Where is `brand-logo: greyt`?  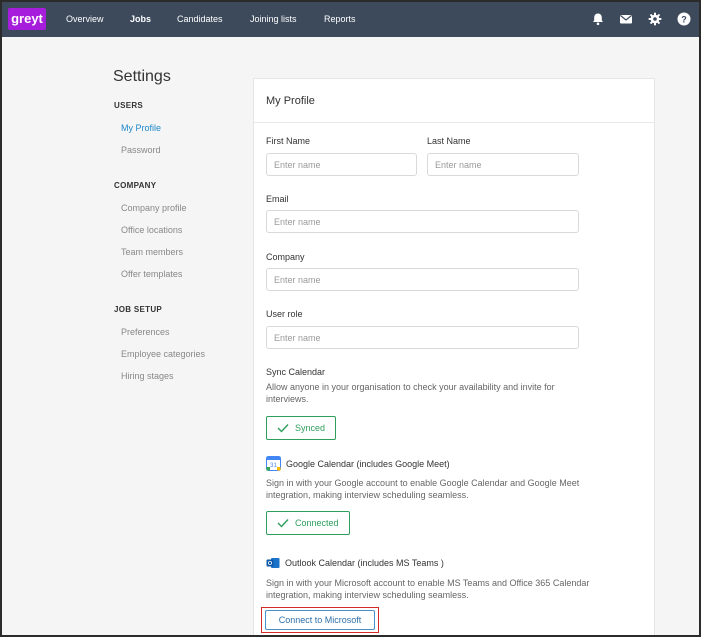 brand-logo: greyt is located at coordinates (27, 19).